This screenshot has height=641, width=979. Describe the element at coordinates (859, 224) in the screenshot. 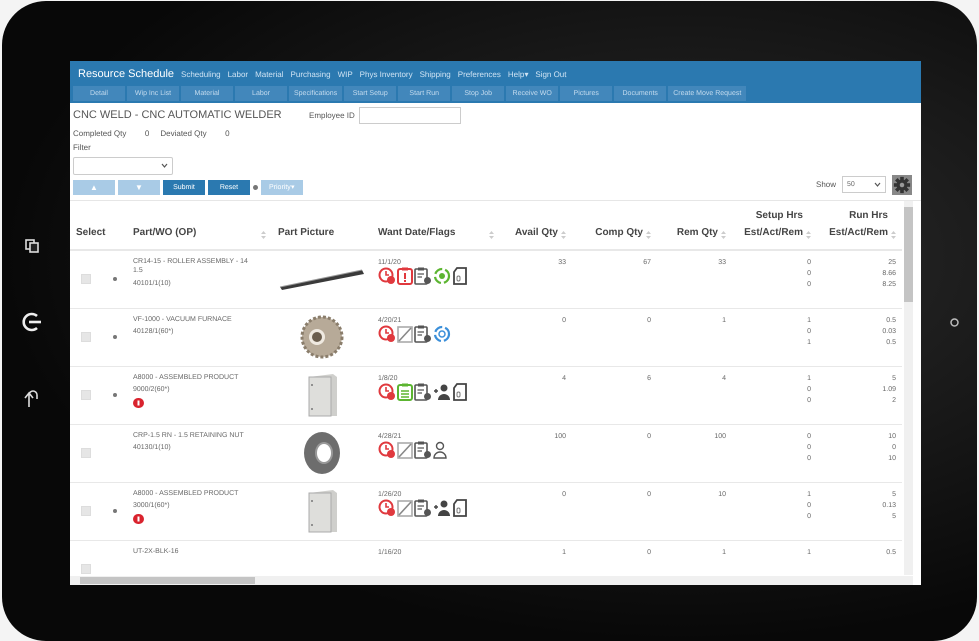

I see `column-header: Run Hrs Est/Act/Rem` at that location.